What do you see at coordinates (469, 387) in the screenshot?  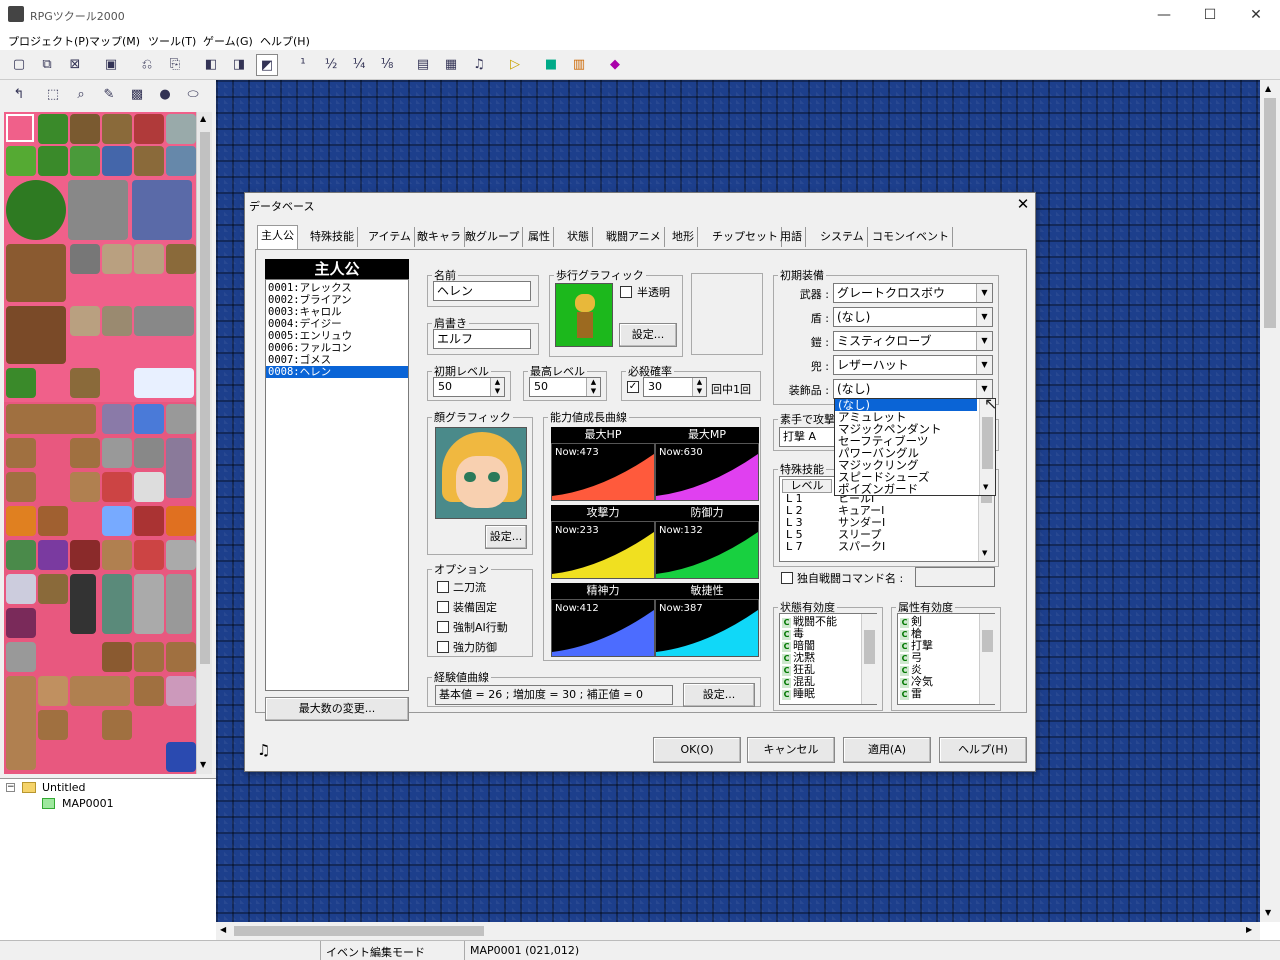 I see `init-level-spinner: 50 ▲ ▼` at bounding box center [469, 387].